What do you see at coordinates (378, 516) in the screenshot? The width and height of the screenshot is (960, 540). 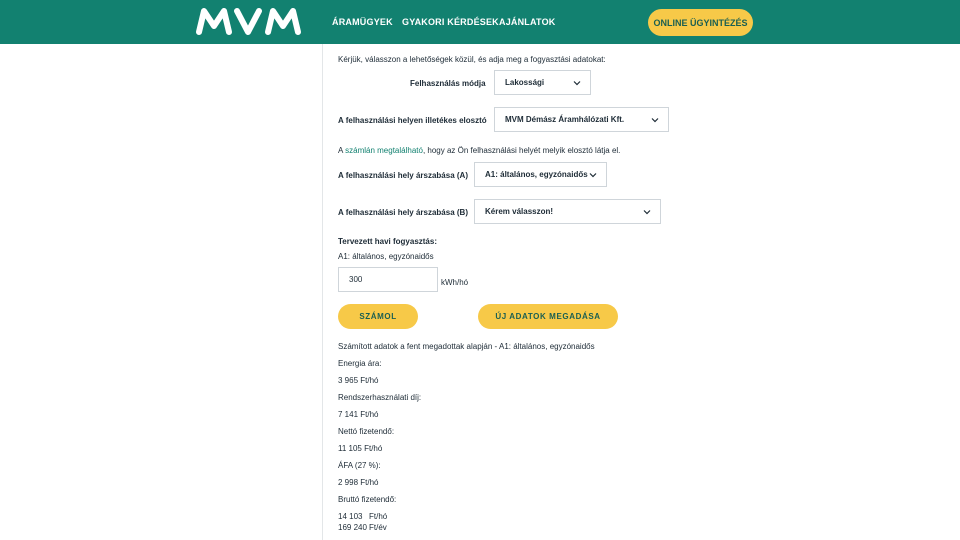 I see `gross-month-unit: Ft/hó` at bounding box center [378, 516].